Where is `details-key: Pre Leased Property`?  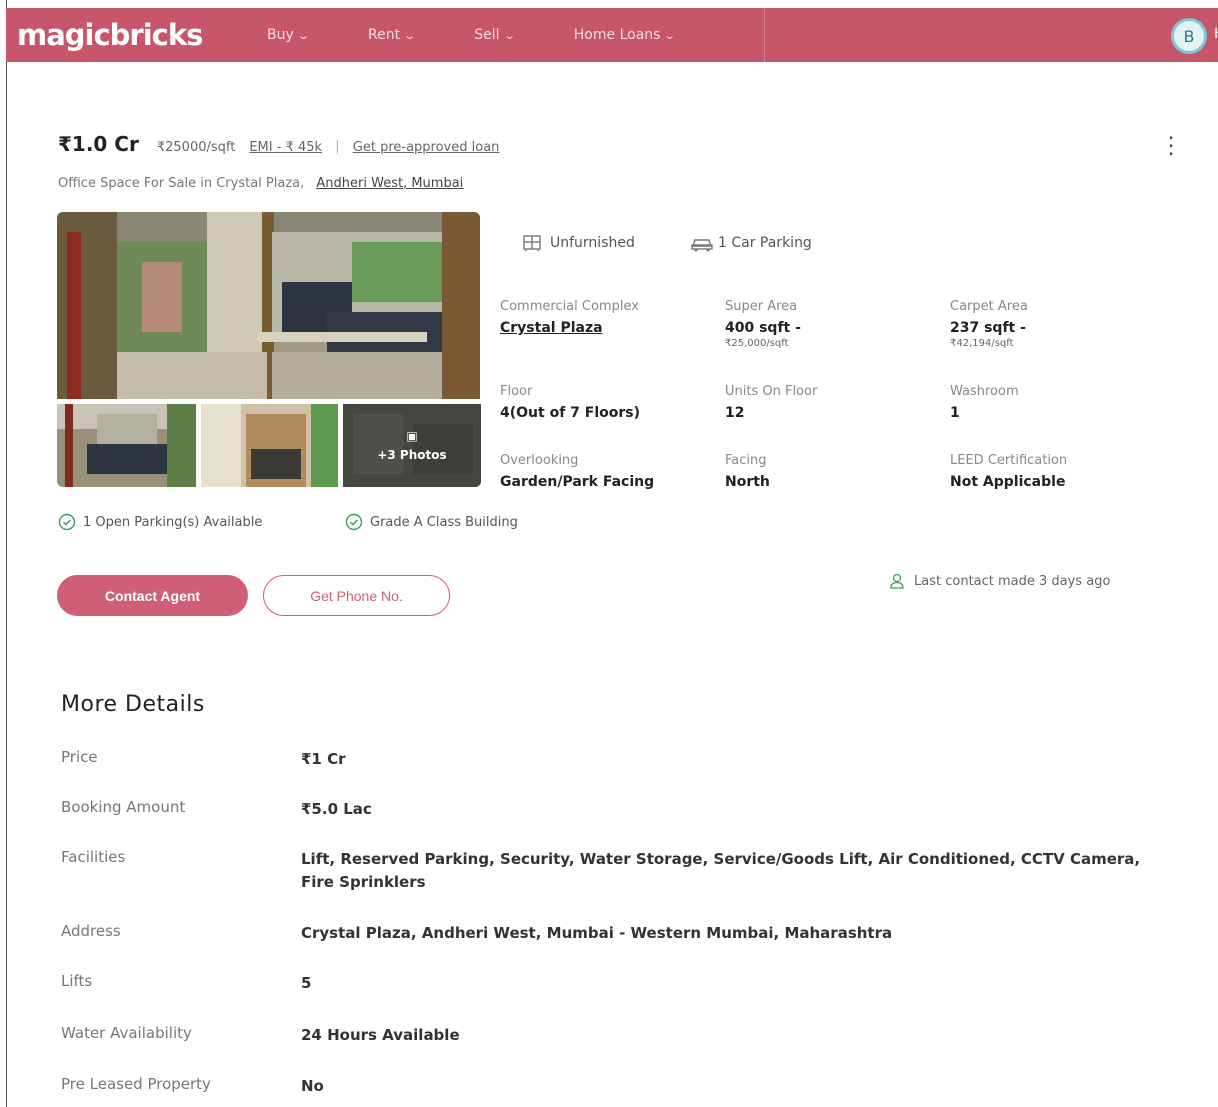 details-key: Pre Leased Property is located at coordinates (136, 1084).